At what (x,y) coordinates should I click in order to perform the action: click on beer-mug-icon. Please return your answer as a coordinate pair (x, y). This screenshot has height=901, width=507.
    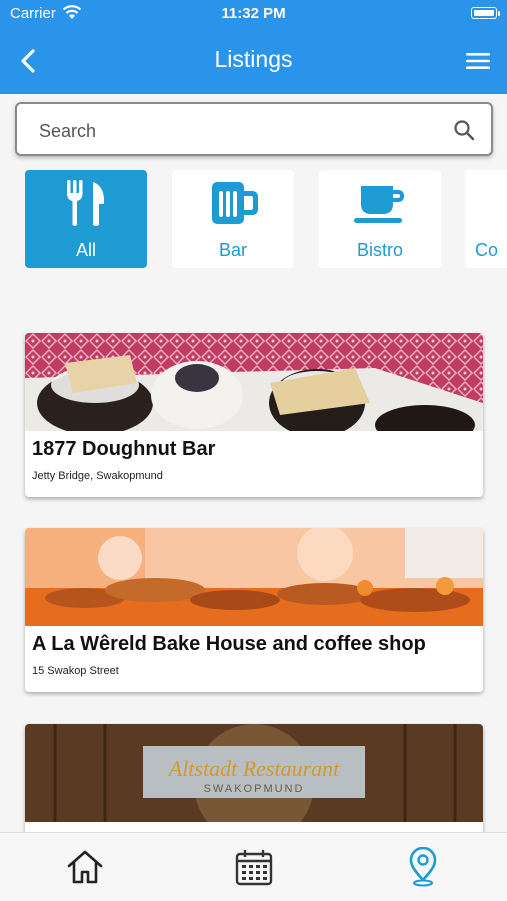
    Looking at the image, I should click on (235, 203).